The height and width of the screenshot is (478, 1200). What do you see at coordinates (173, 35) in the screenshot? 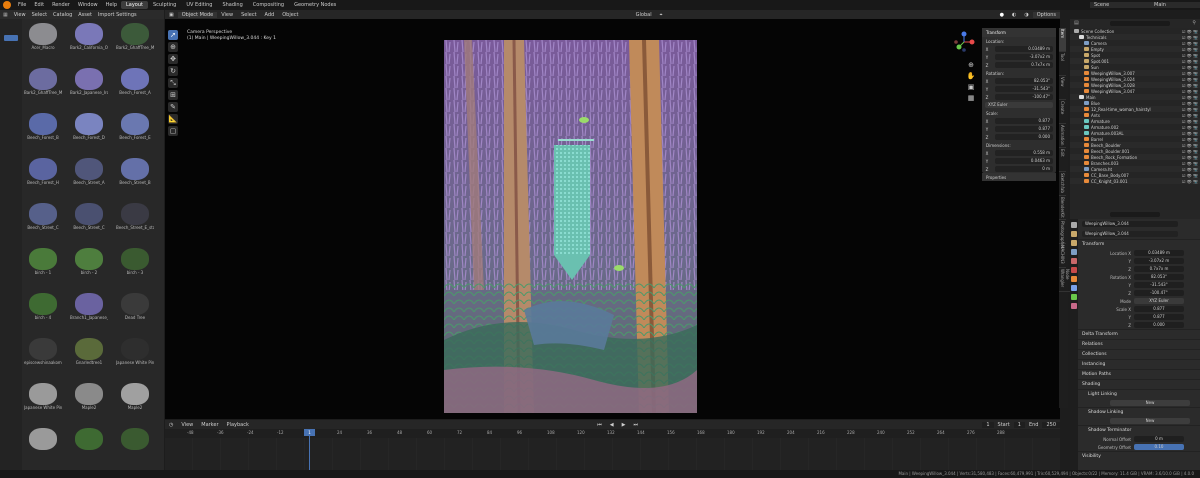
I see `select-tool-icon: ➚` at bounding box center [173, 35].